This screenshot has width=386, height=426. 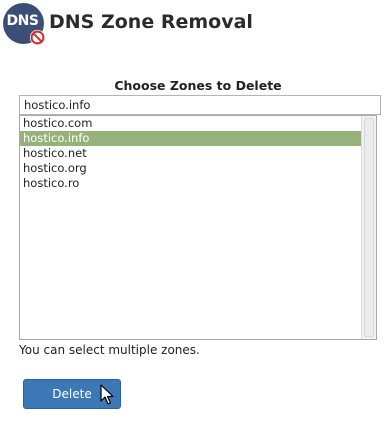 What do you see at coordinates (151, 22) in the screenshot?
I see `page-title: DNS Zone Removal` at bounding box center [151, 22].